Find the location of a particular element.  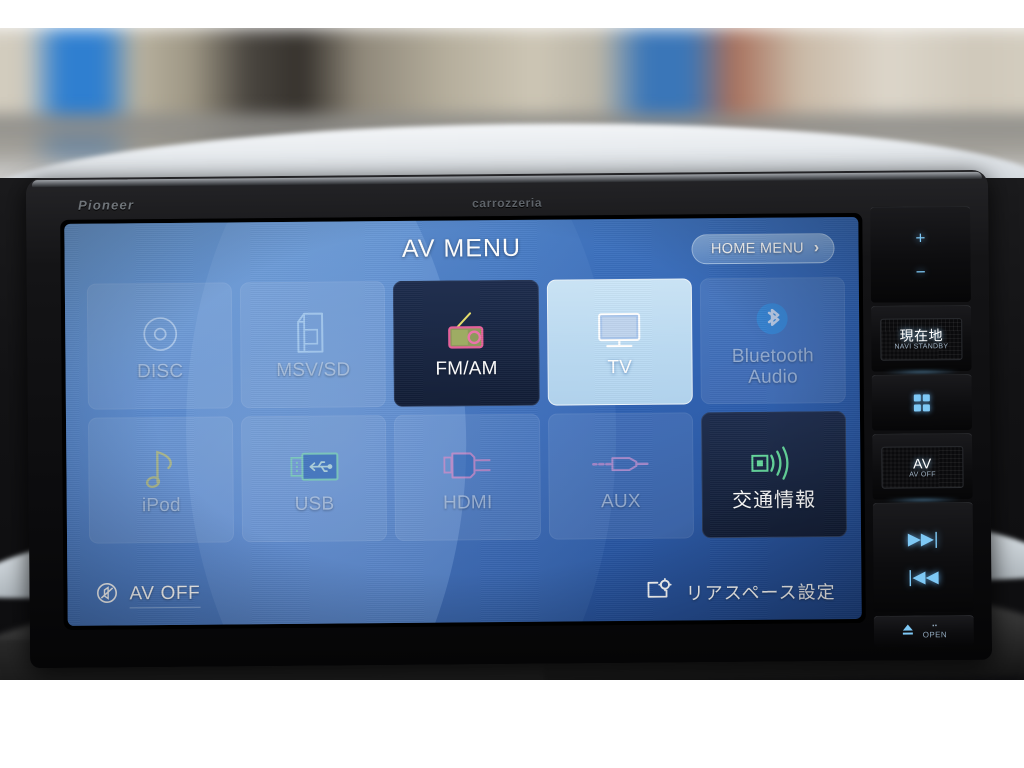

pioneer-logo: Pioneer is located at coordinates (106, 205).